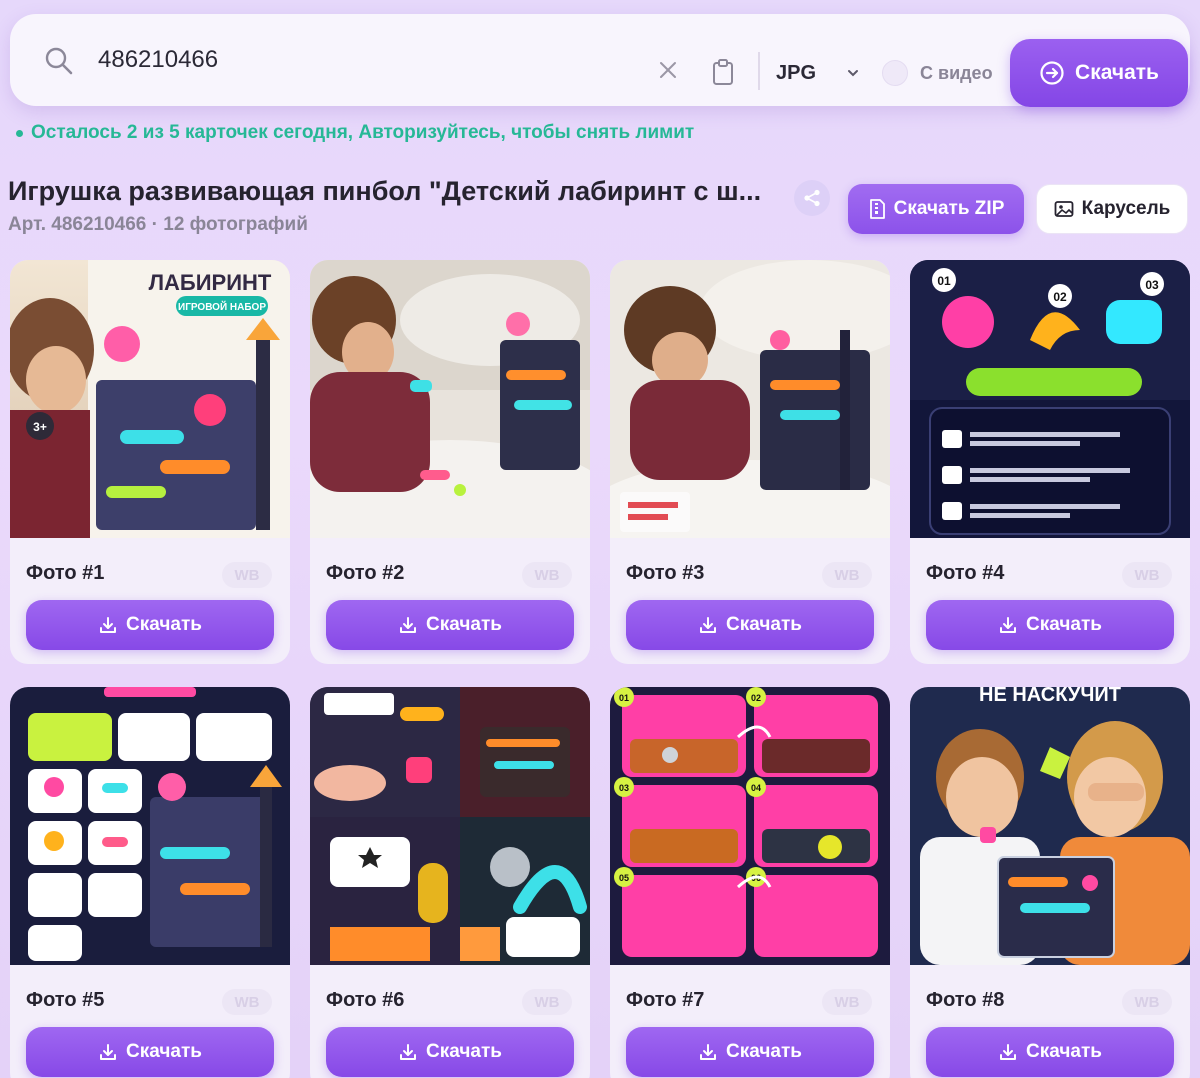 This screenshot has width=1200, height=1078. Describe the element at coordinates (1126, 208) in the screenshot. I see `carousel-label: Карусель` at that location.